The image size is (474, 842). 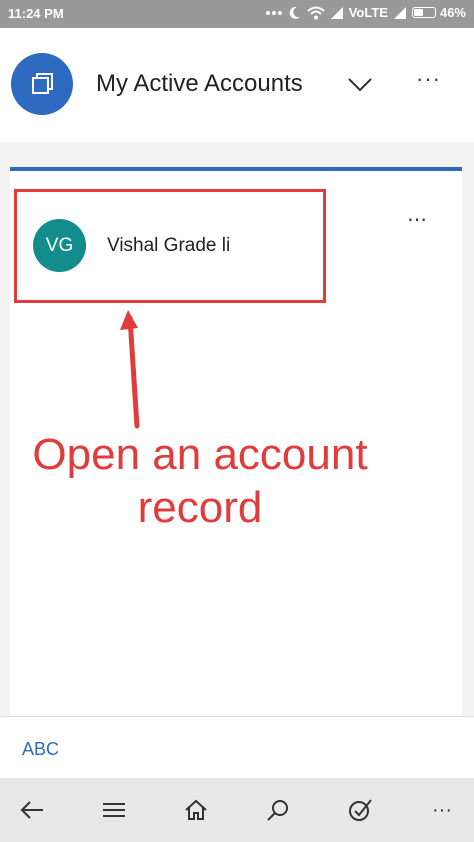 I want to click on nav-more-button: ···, so click(x=442, y=810).